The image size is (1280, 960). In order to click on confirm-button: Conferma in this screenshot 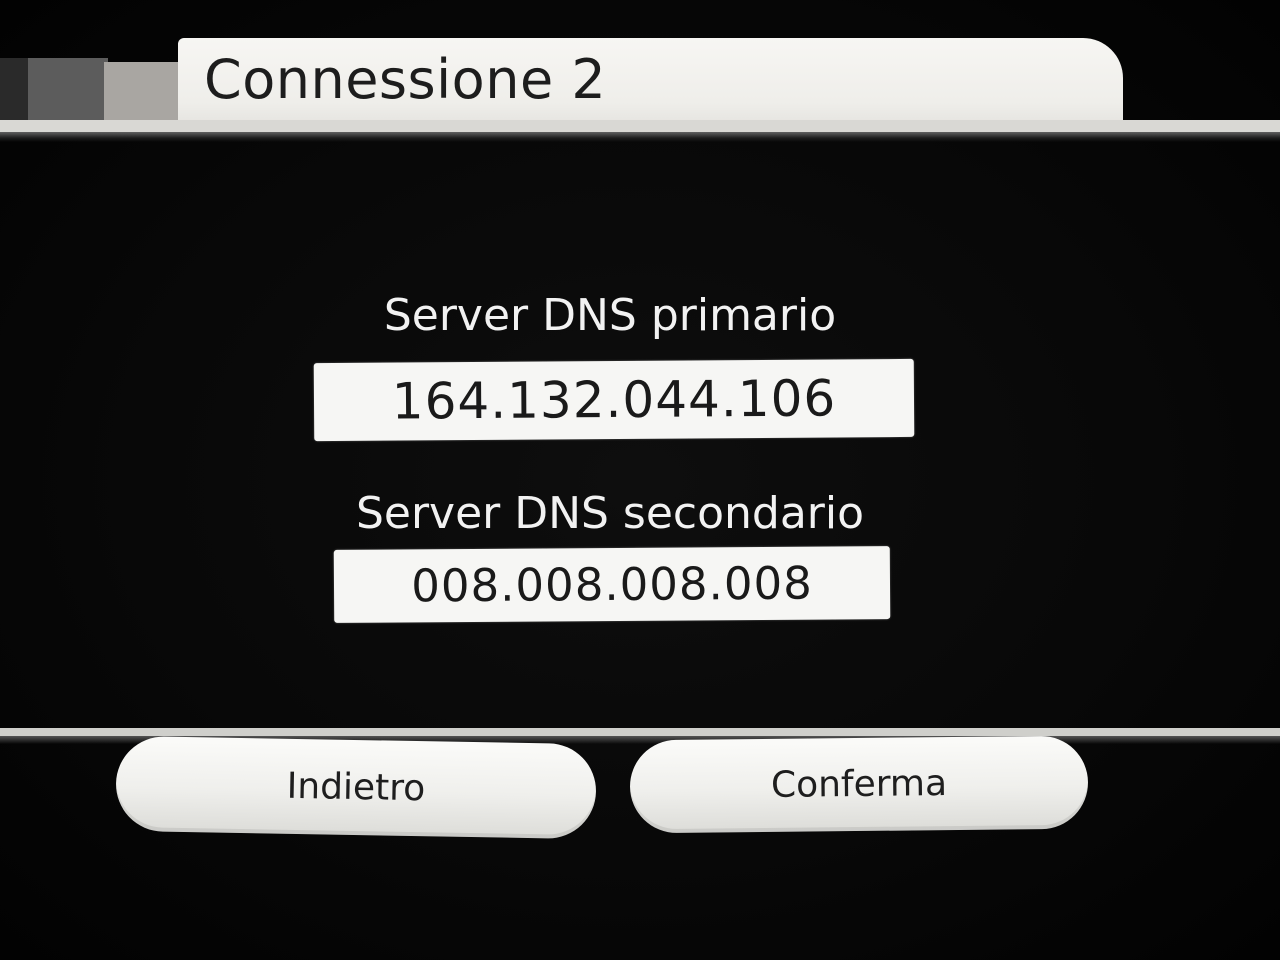, I will do `click(859, 784)`.